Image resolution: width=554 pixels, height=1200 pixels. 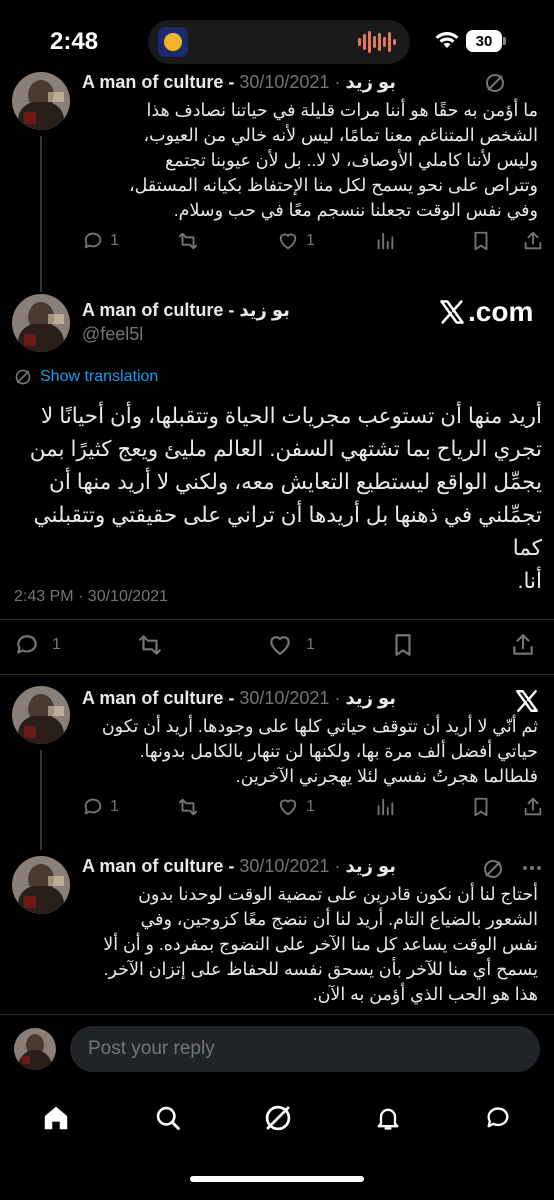 I want to click on source-watermark: .com, so click(x=485, y=312).